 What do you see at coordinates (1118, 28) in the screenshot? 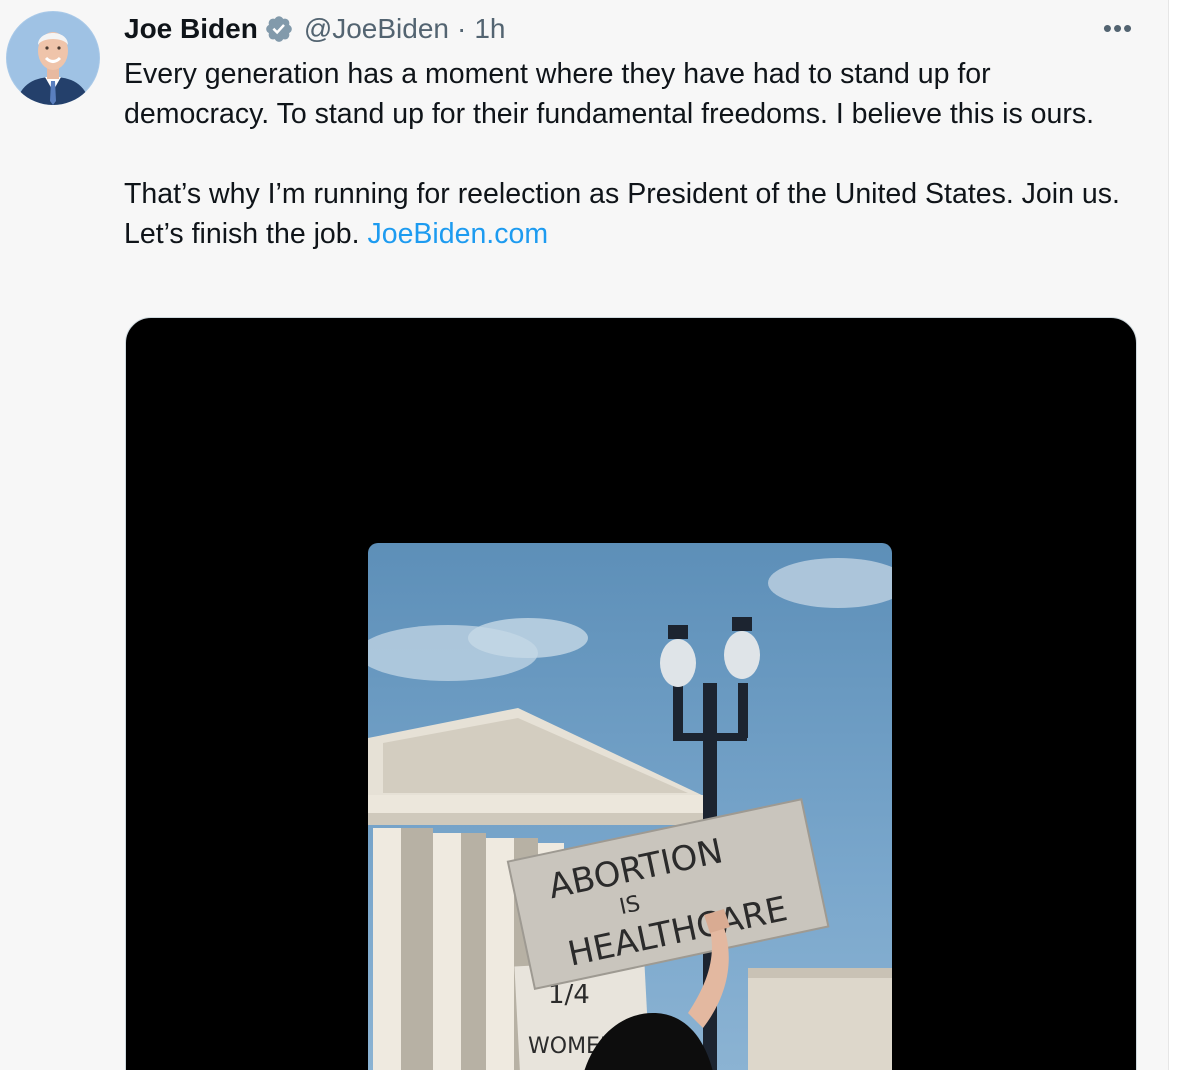
I see `more-options-icon: •••` at bounding box center [1118, 28].